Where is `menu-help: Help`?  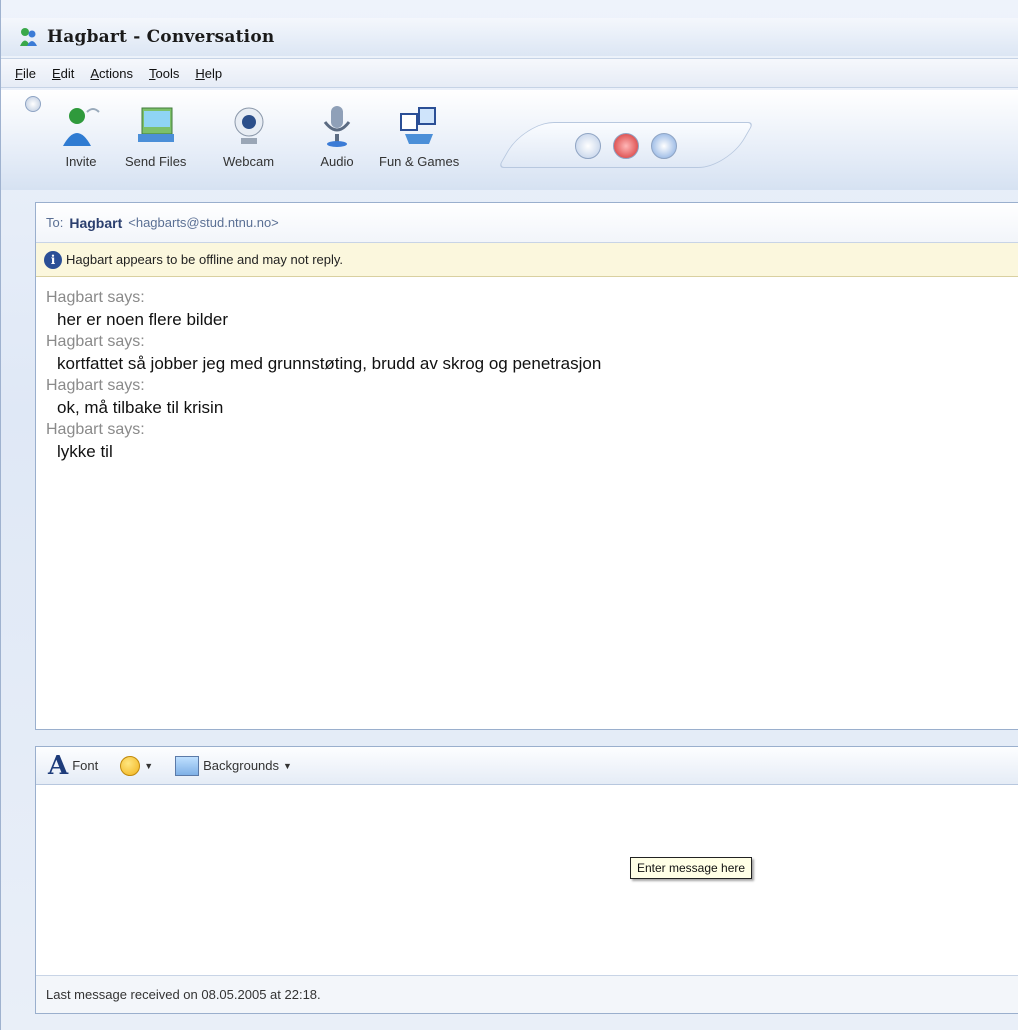 menu-help: Help is located at coordinates (208, 73).